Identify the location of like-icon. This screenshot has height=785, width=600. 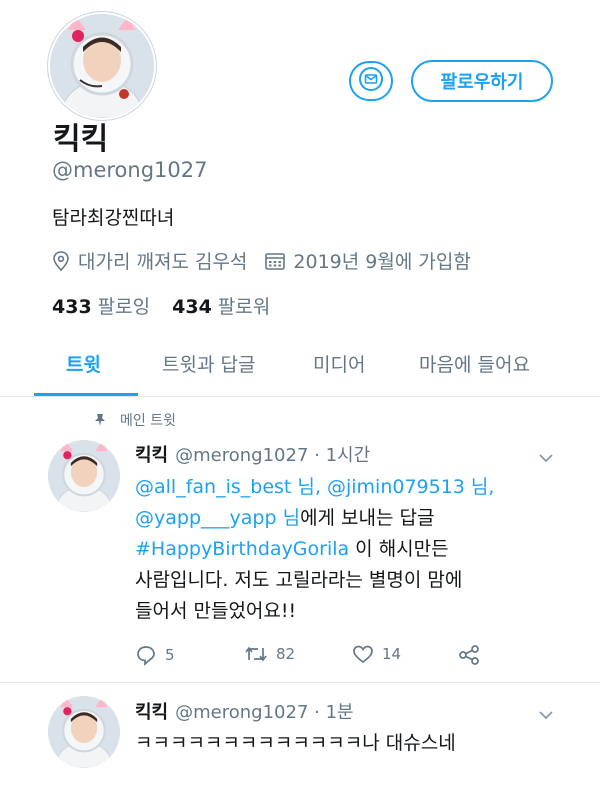
(363, 654).